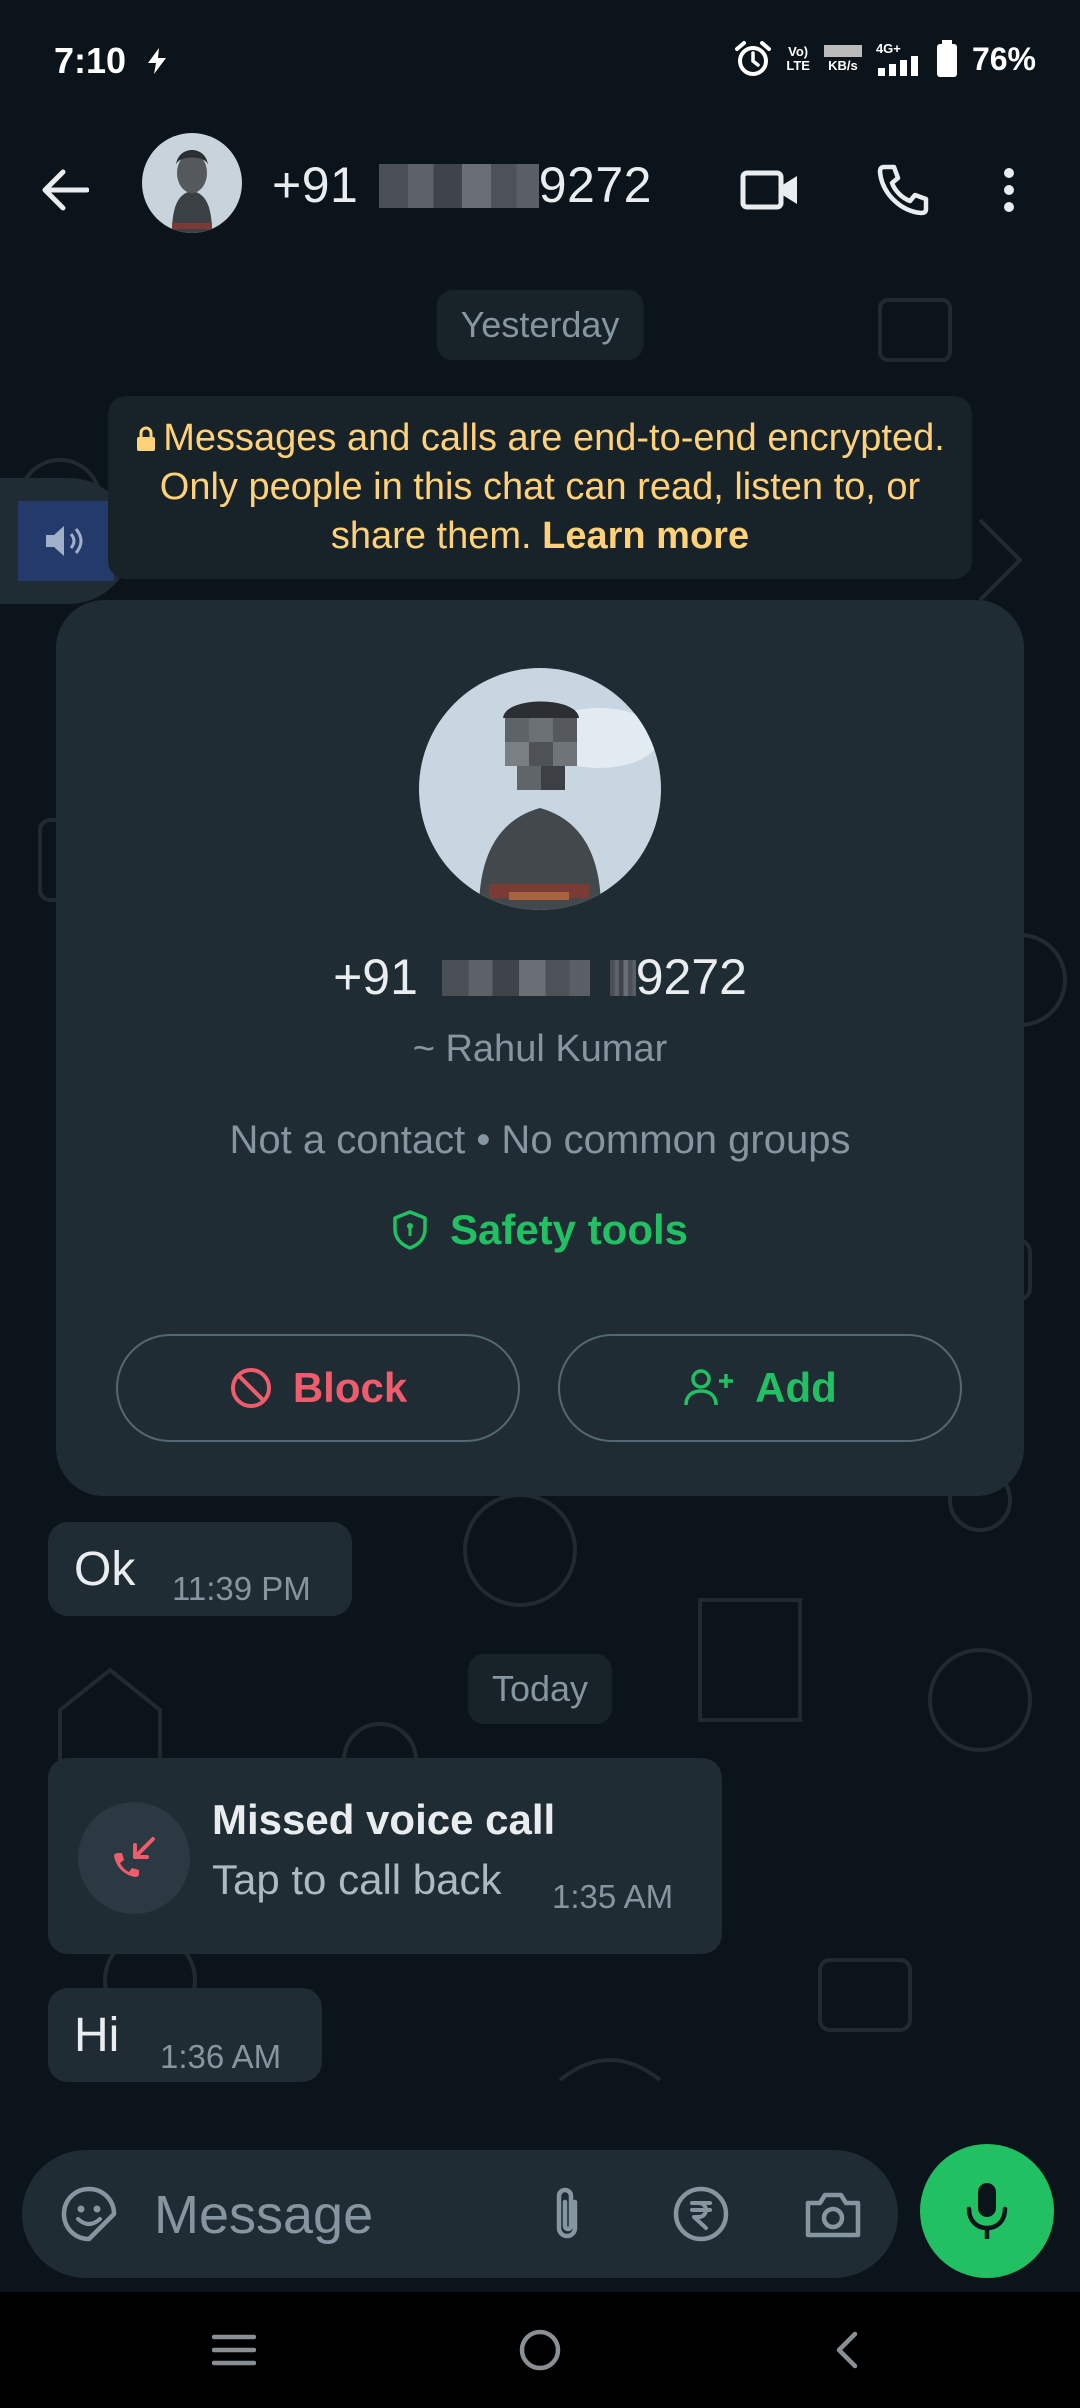 This screenshot has height=2408, width=1080. What do you see at coordinates (357, 1879) in the screenshot?
I see `missed-call-subtitle: Tap to call back` at bounding box center [357, 1879].